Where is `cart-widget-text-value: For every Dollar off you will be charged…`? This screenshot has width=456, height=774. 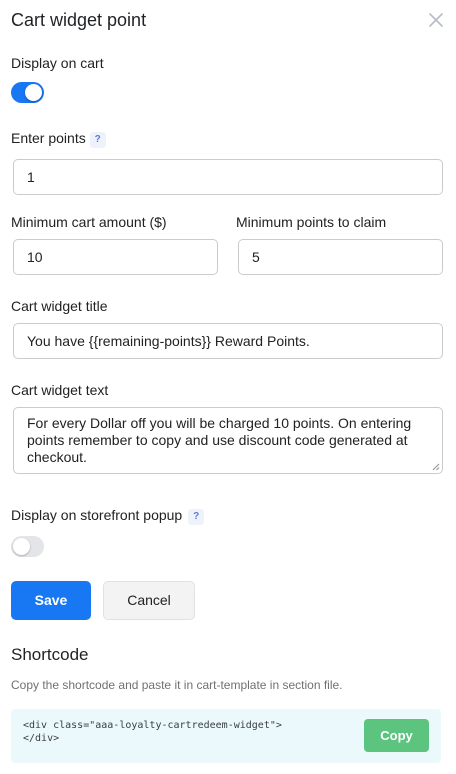
cart-widget-text-value: For every Dollar off you will be charged… is located at coordinates (219, 440).